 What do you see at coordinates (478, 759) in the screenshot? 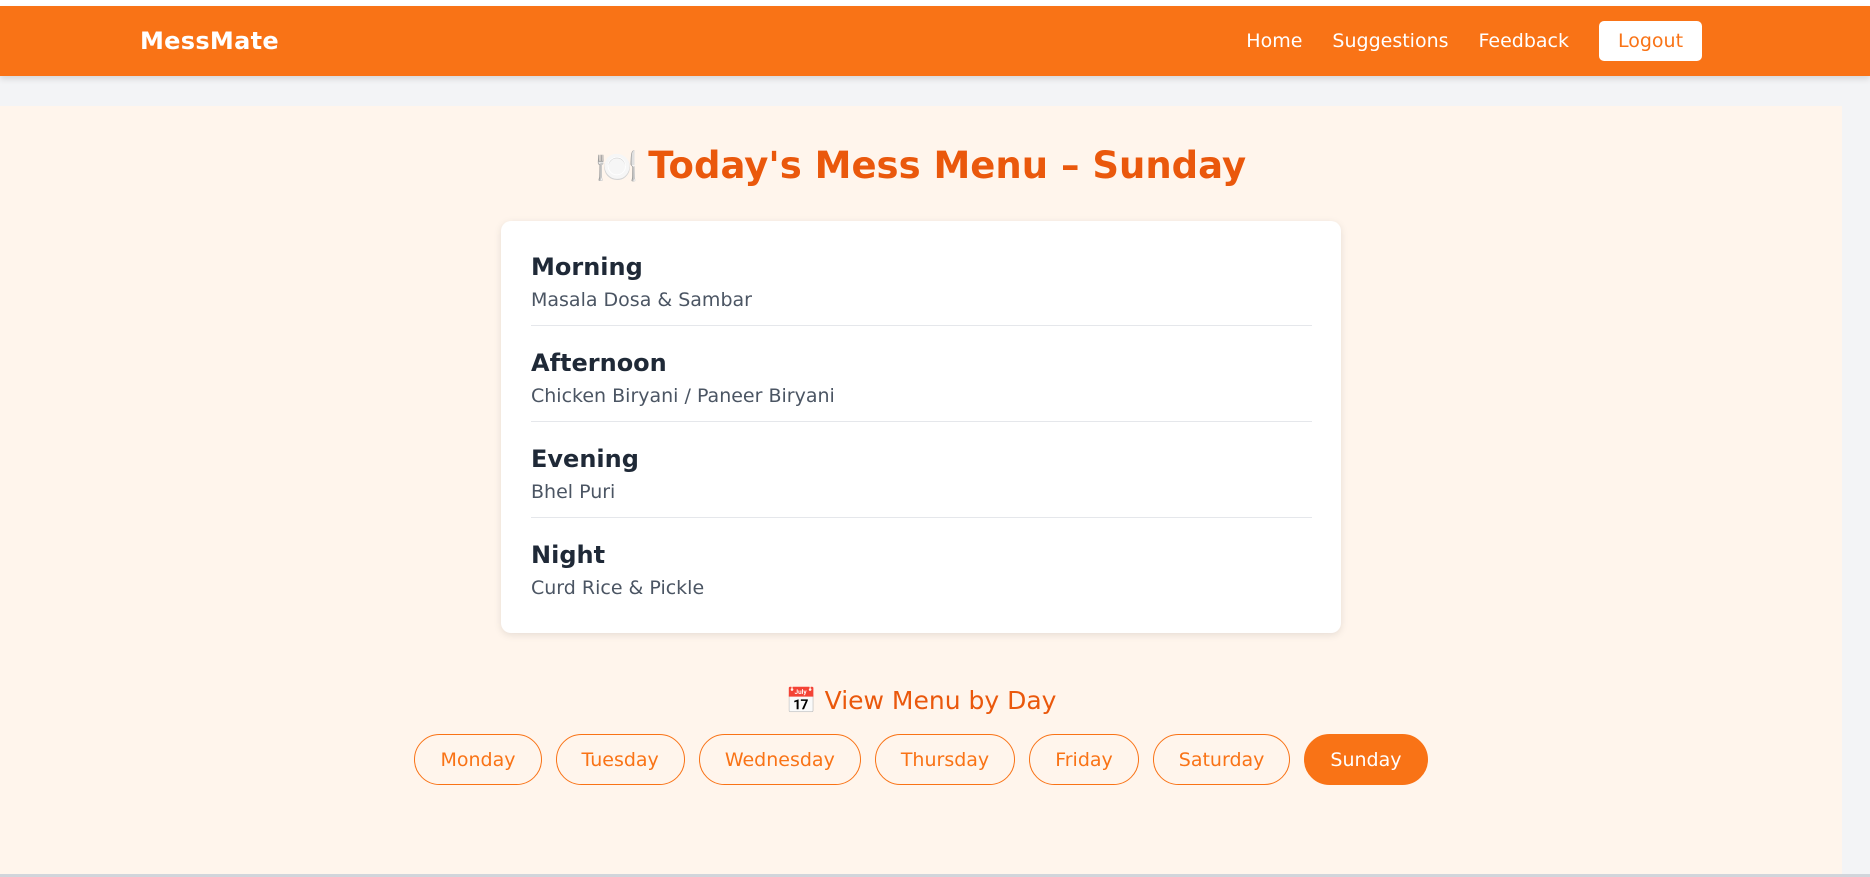
I see `day-button-monday: Monday` at bounding box center [478, 759].